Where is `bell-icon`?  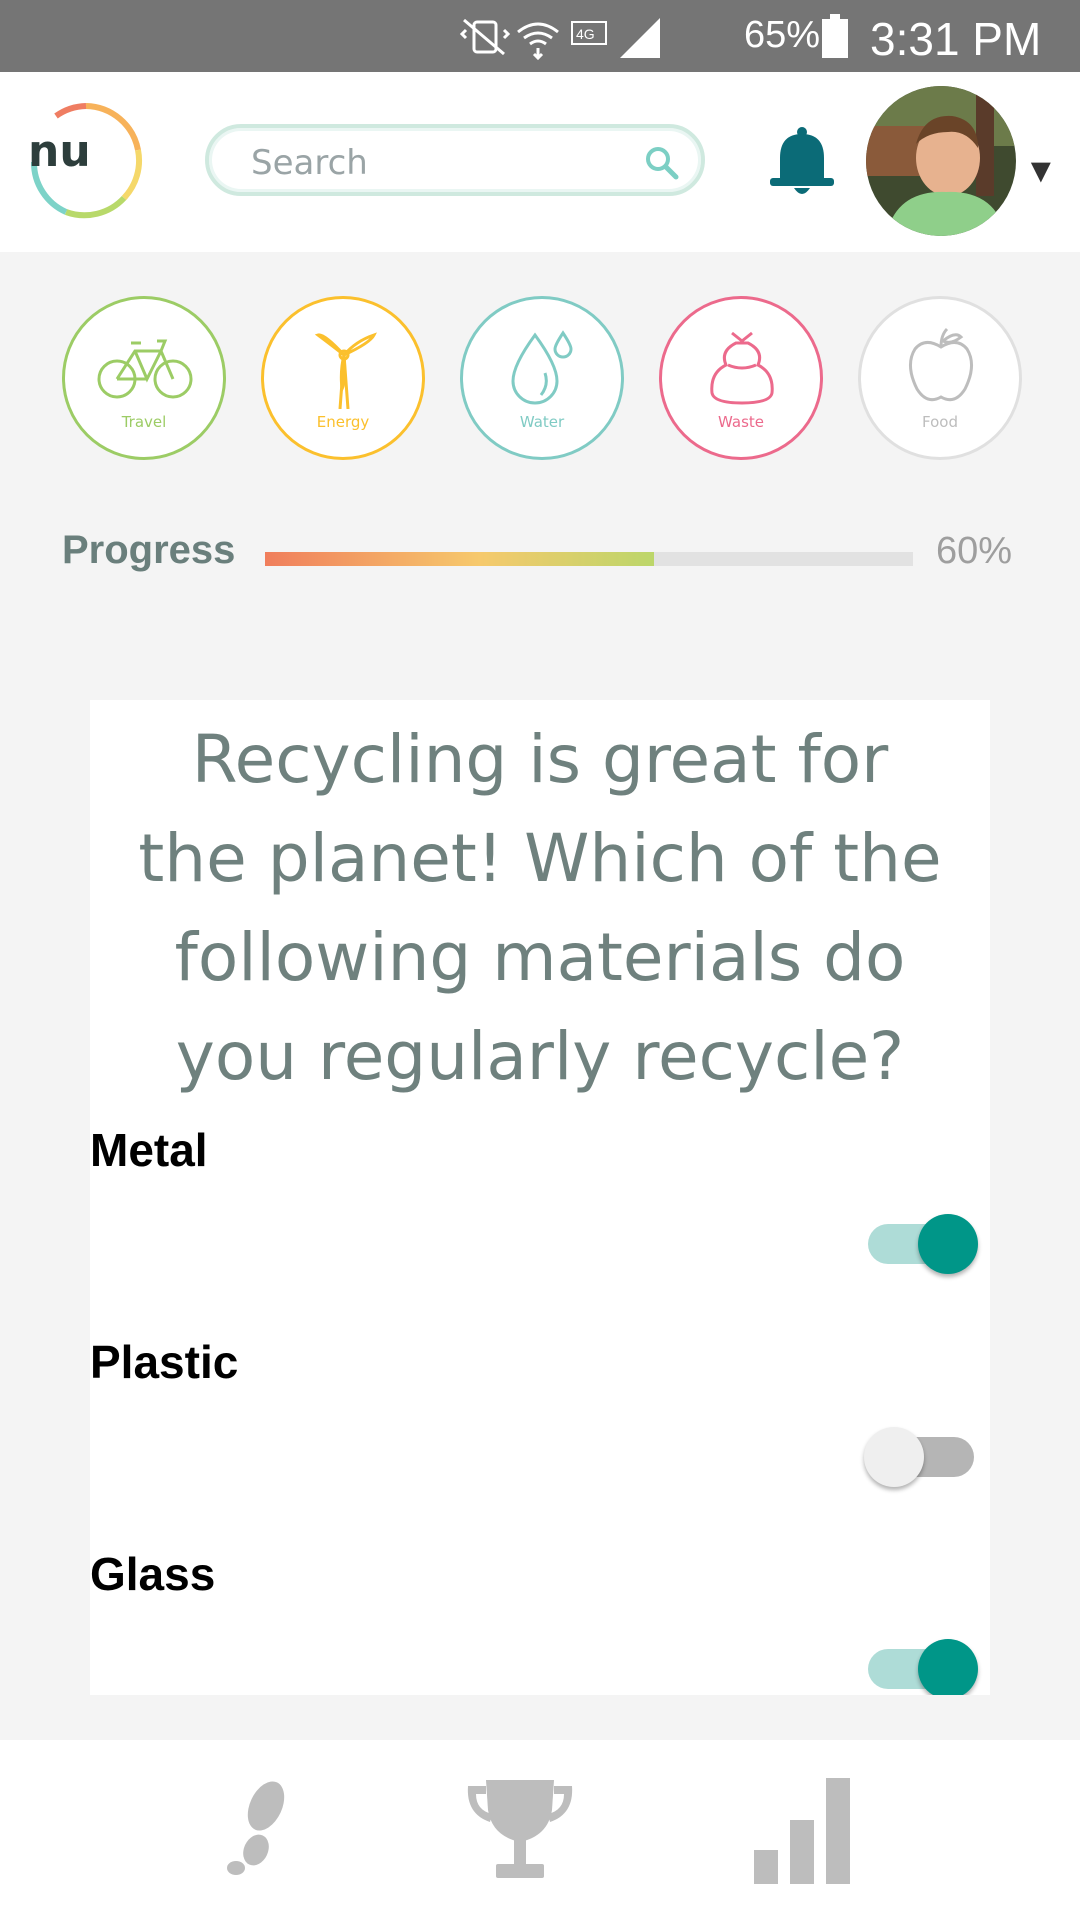 bell-icon is located at coordinates (802, 163).